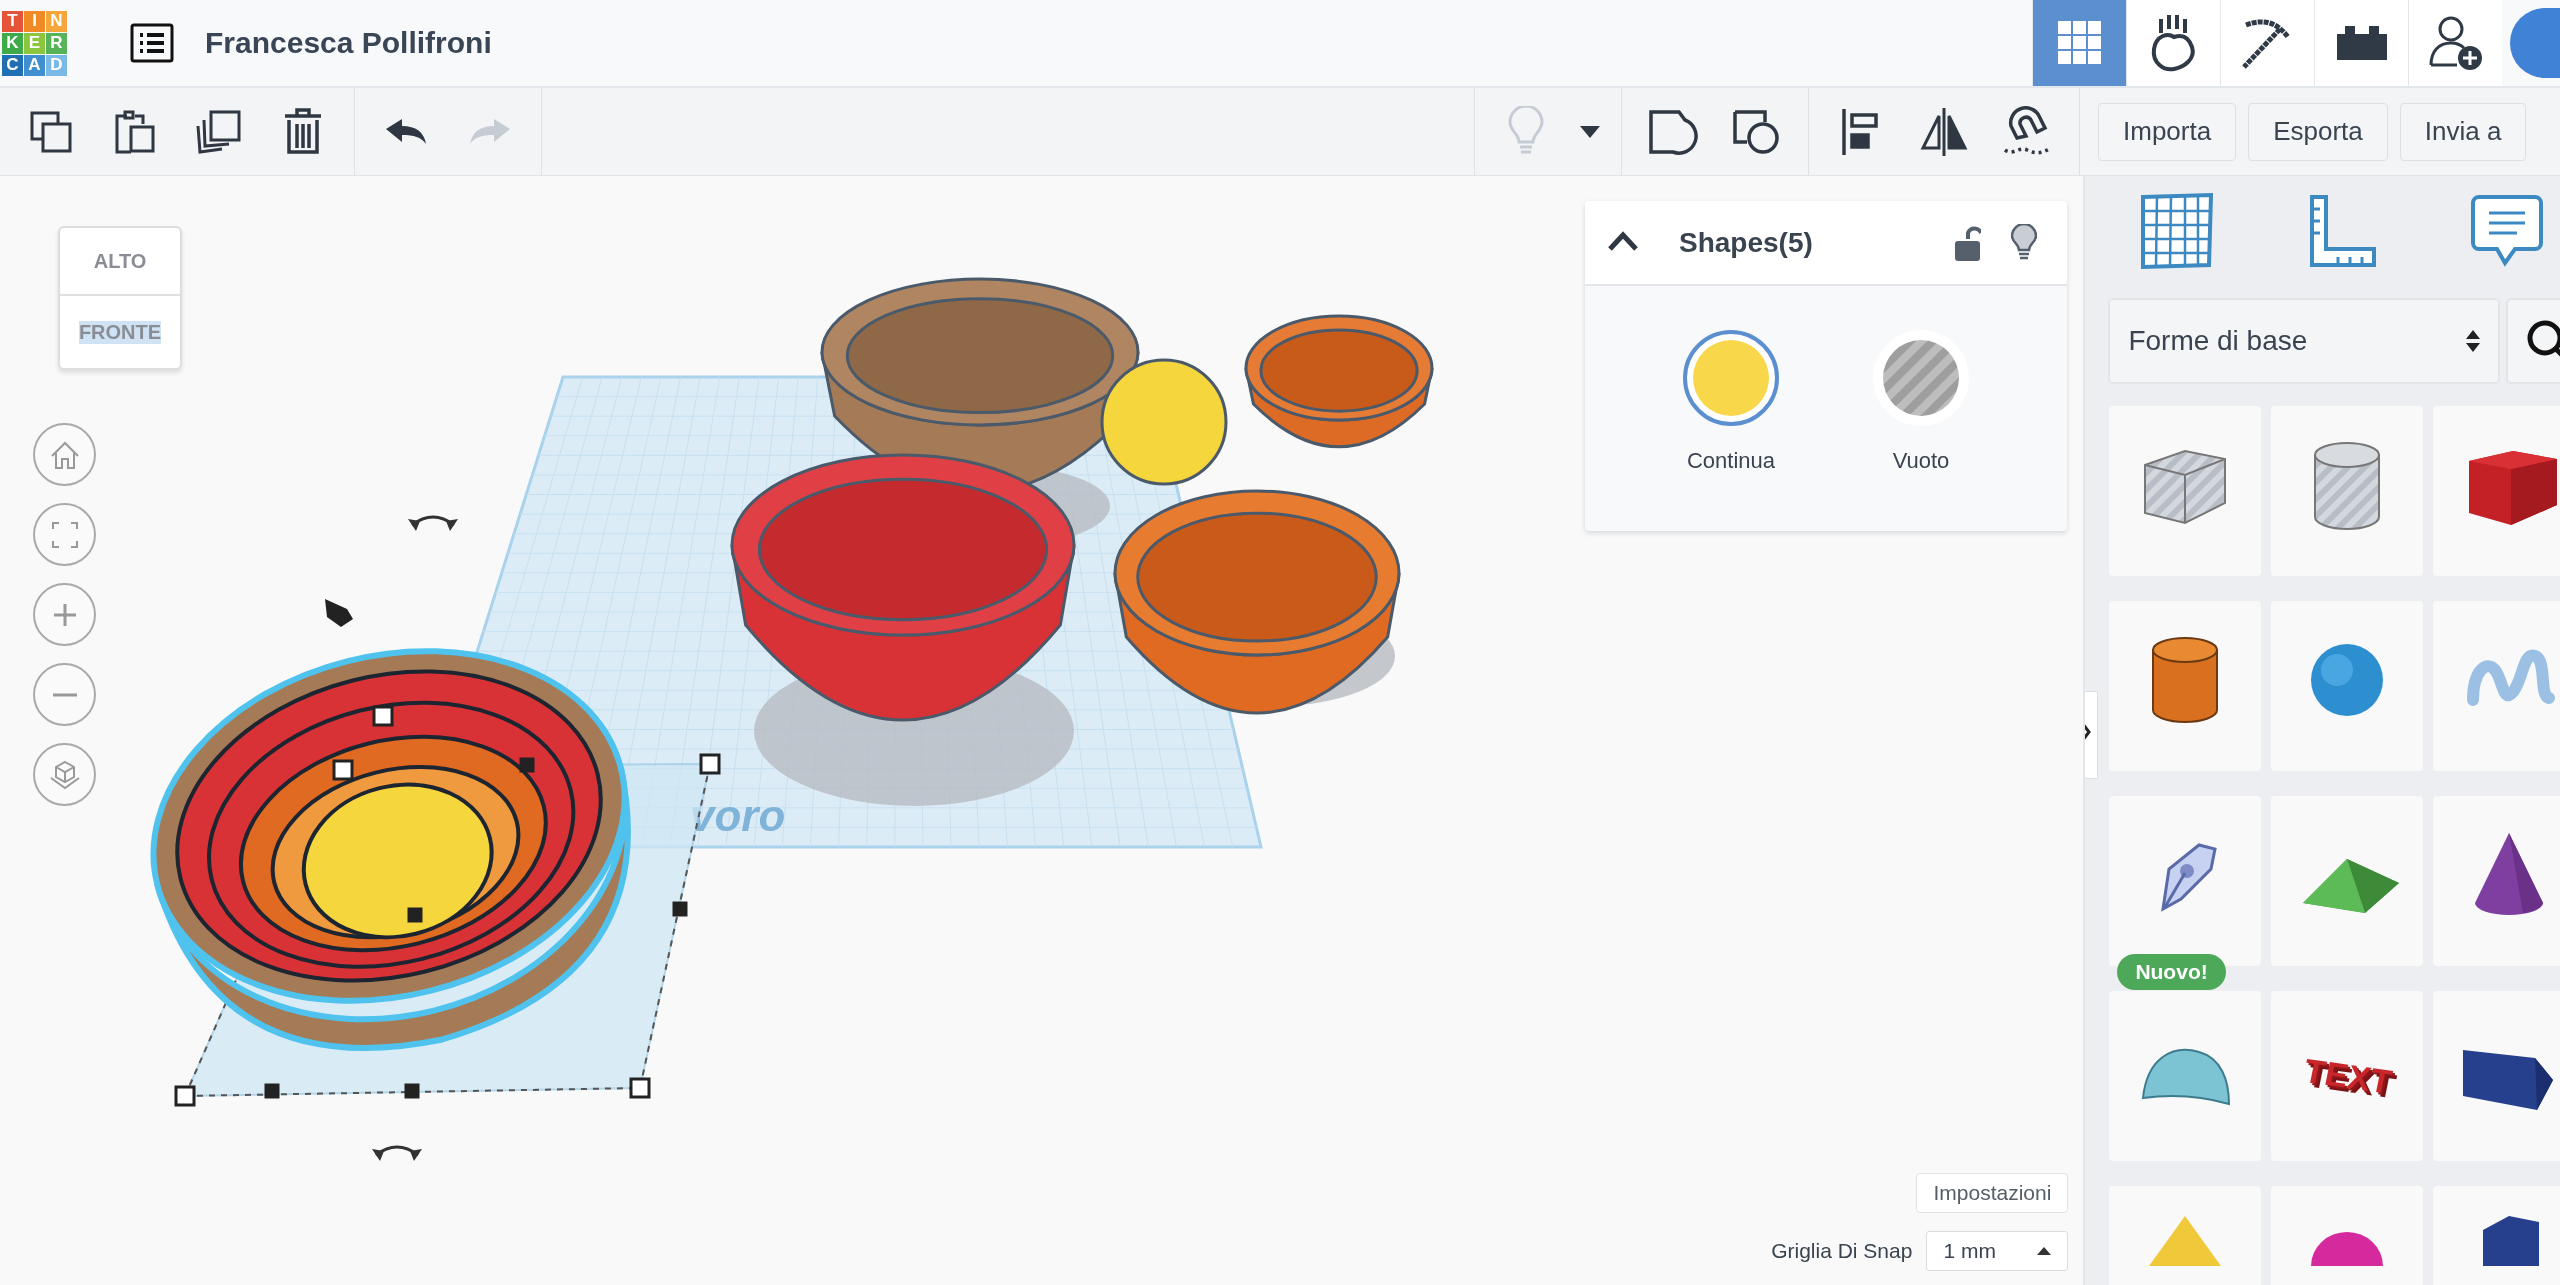 Image resolution: width=2560 pixels, height=1285 pixels. Describe the element at coordinates (2535, 43) in the screenshot. I see `avatar` at that location.